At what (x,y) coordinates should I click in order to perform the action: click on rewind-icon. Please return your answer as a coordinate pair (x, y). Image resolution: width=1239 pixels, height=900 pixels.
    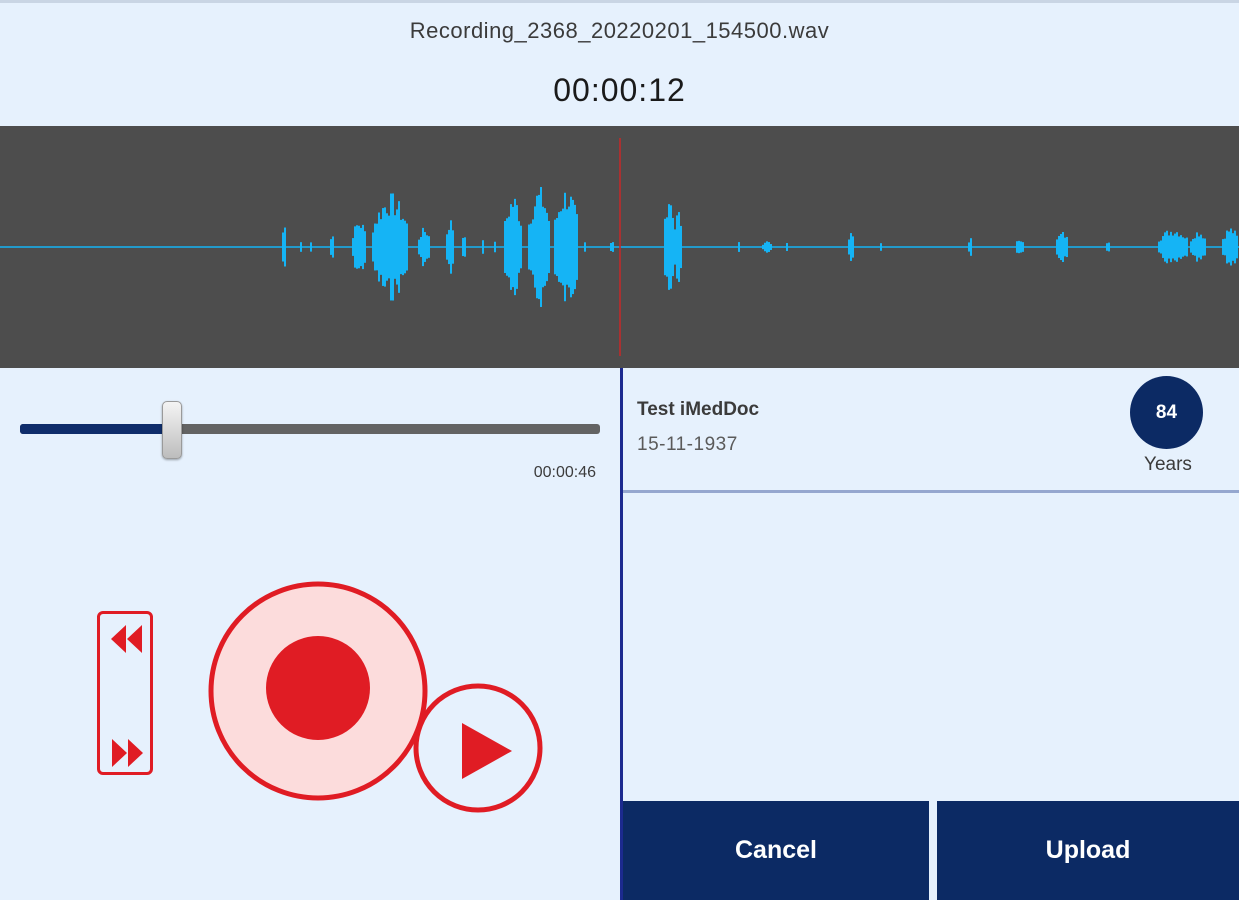
    Looking at the image, I should click on (127, 639).